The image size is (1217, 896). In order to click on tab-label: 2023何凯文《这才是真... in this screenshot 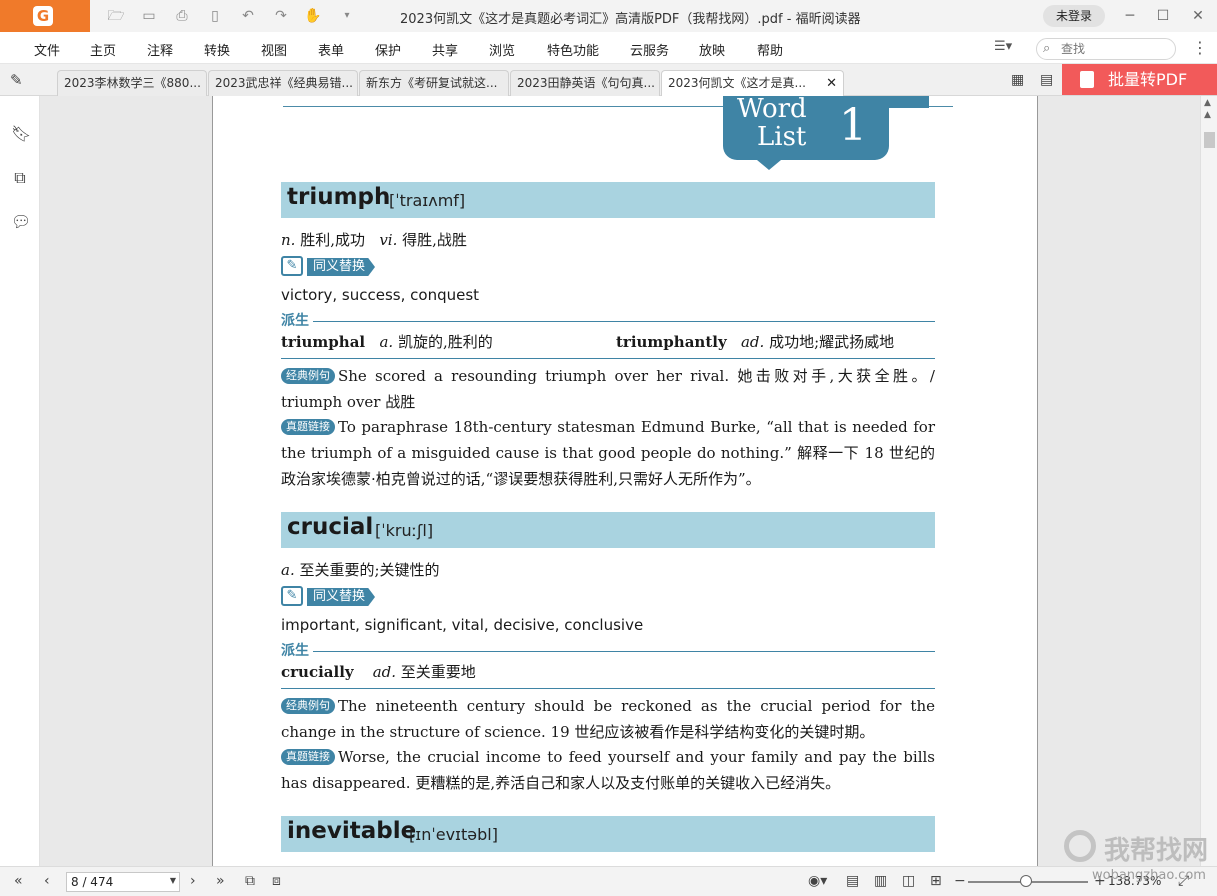, I will do `click(737, 83)`.